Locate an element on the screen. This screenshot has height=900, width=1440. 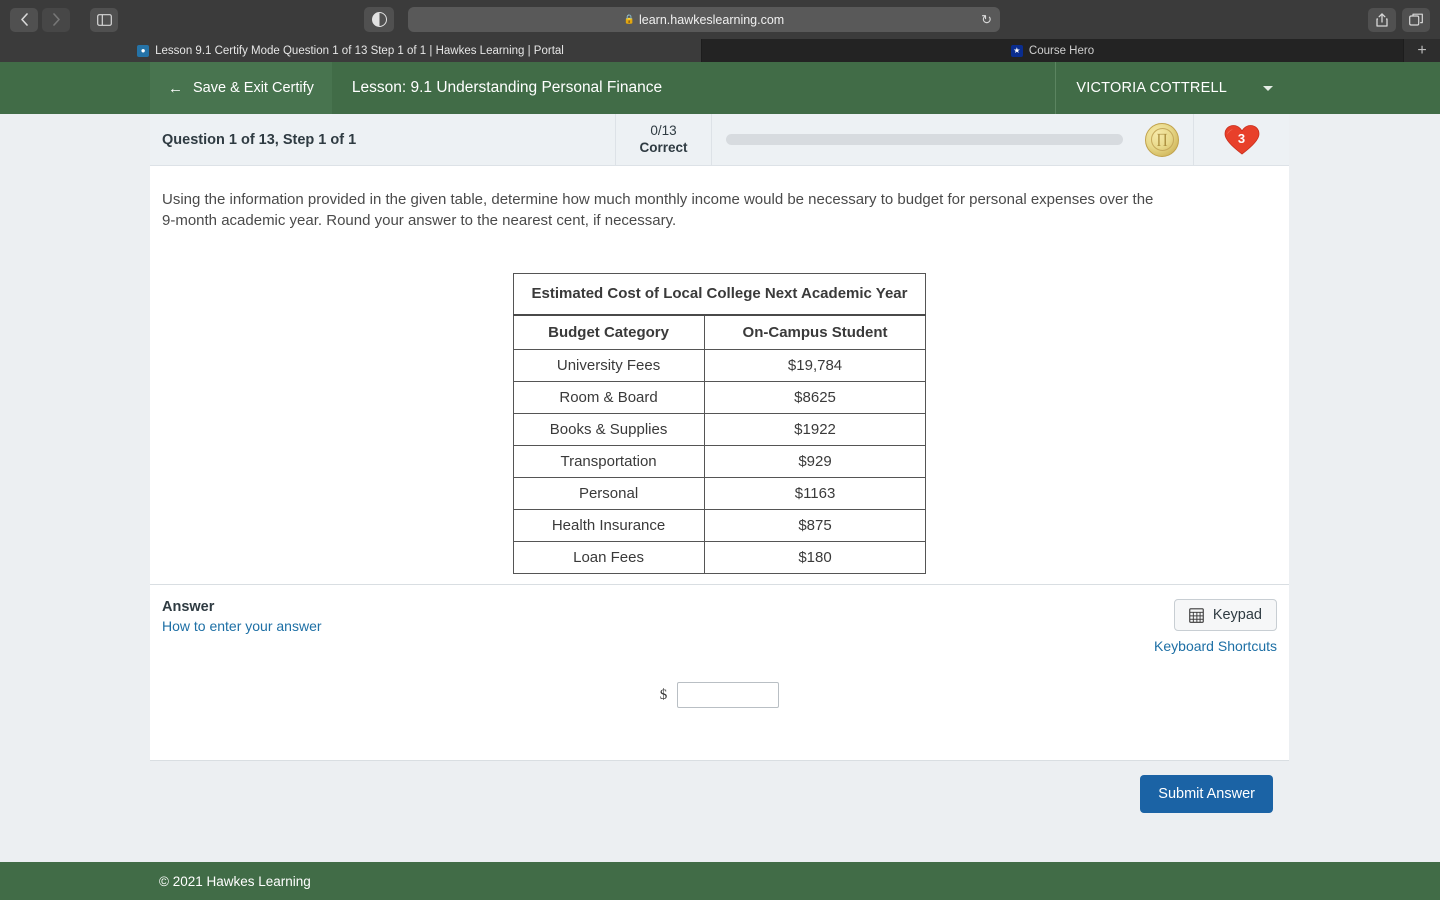
page-footer: © 2021 Hawkes Learning is located at coordinates (720, 881).